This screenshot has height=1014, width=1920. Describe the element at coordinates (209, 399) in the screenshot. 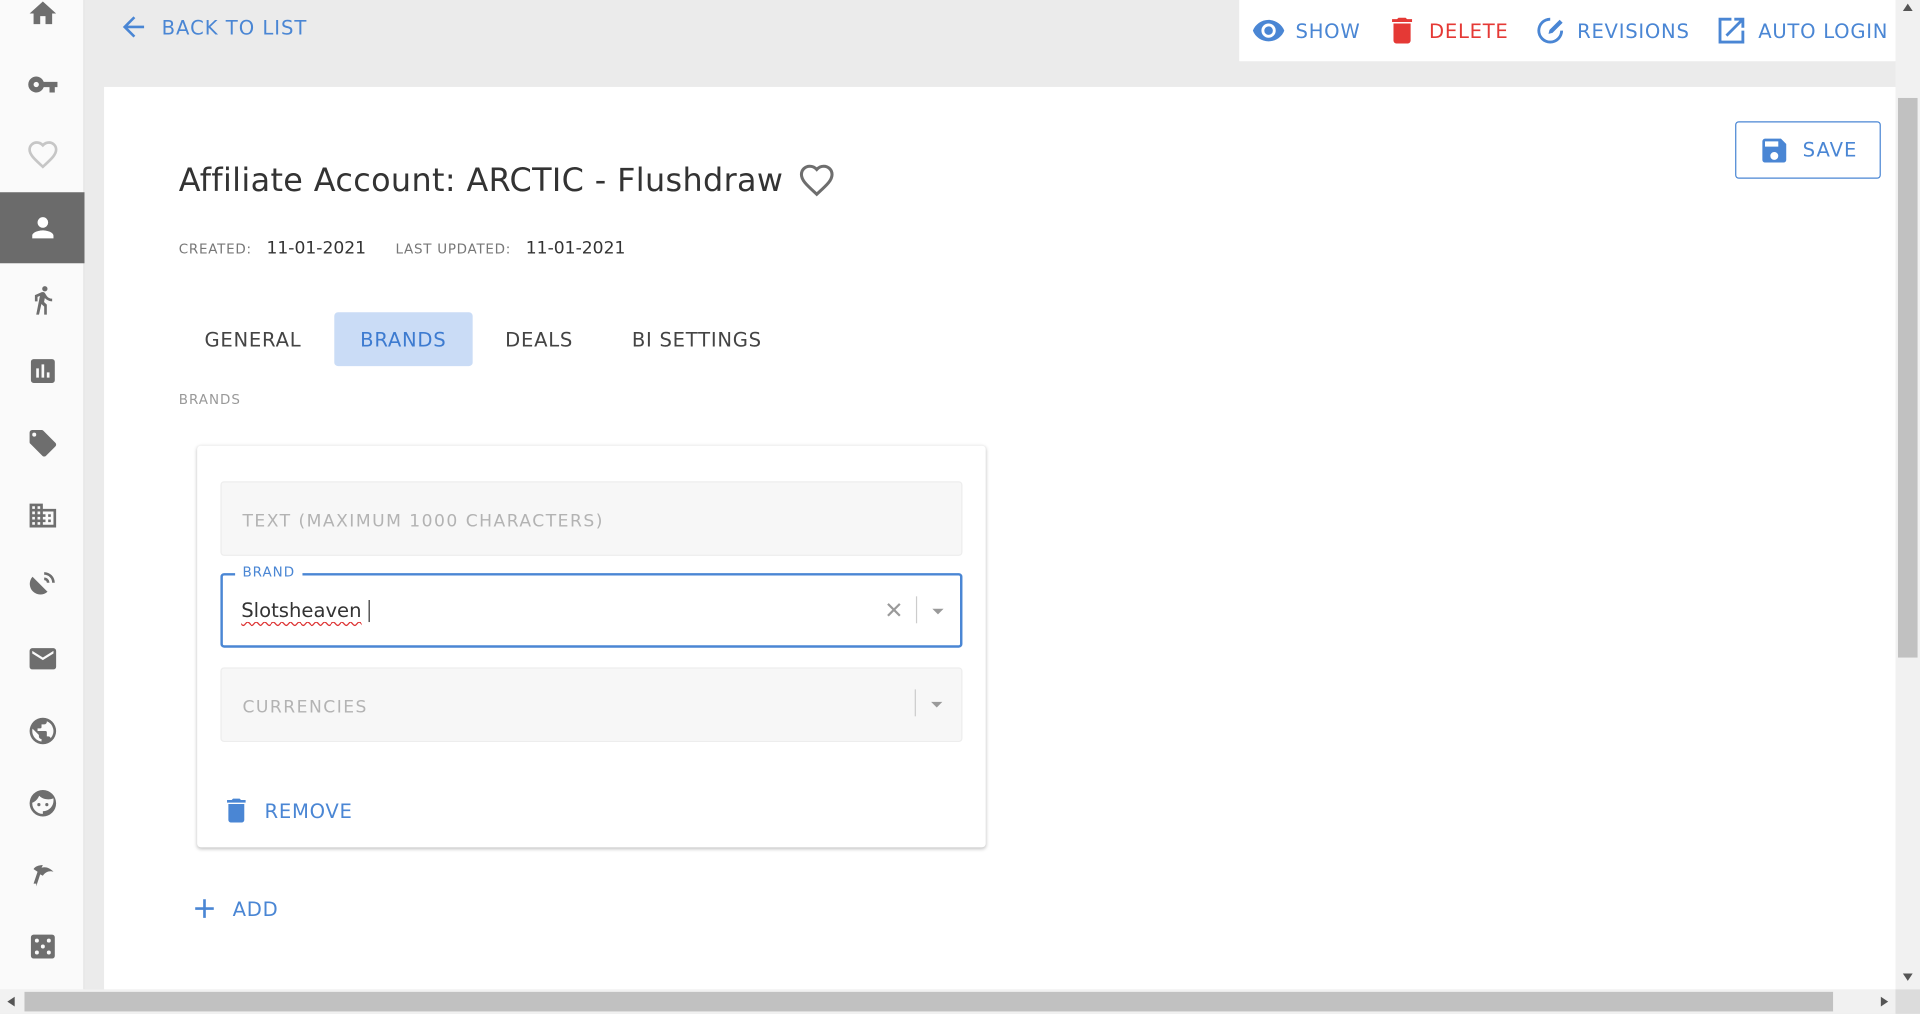

I see `section-label: BRANDS` at that location.